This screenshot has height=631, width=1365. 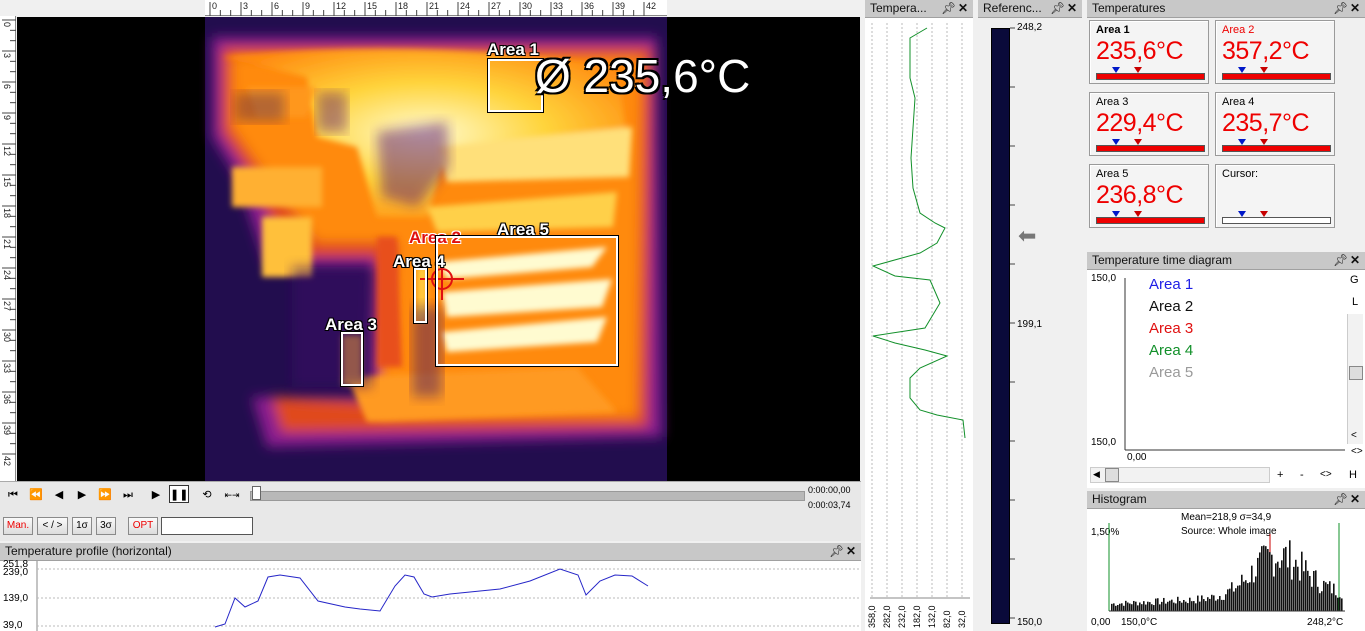 What do you see at coordinates (1226, 9) in the screenshot?
I see `temperatures-title: Temperatures 📌︎ ✕` at bounding box center [1226, 9].